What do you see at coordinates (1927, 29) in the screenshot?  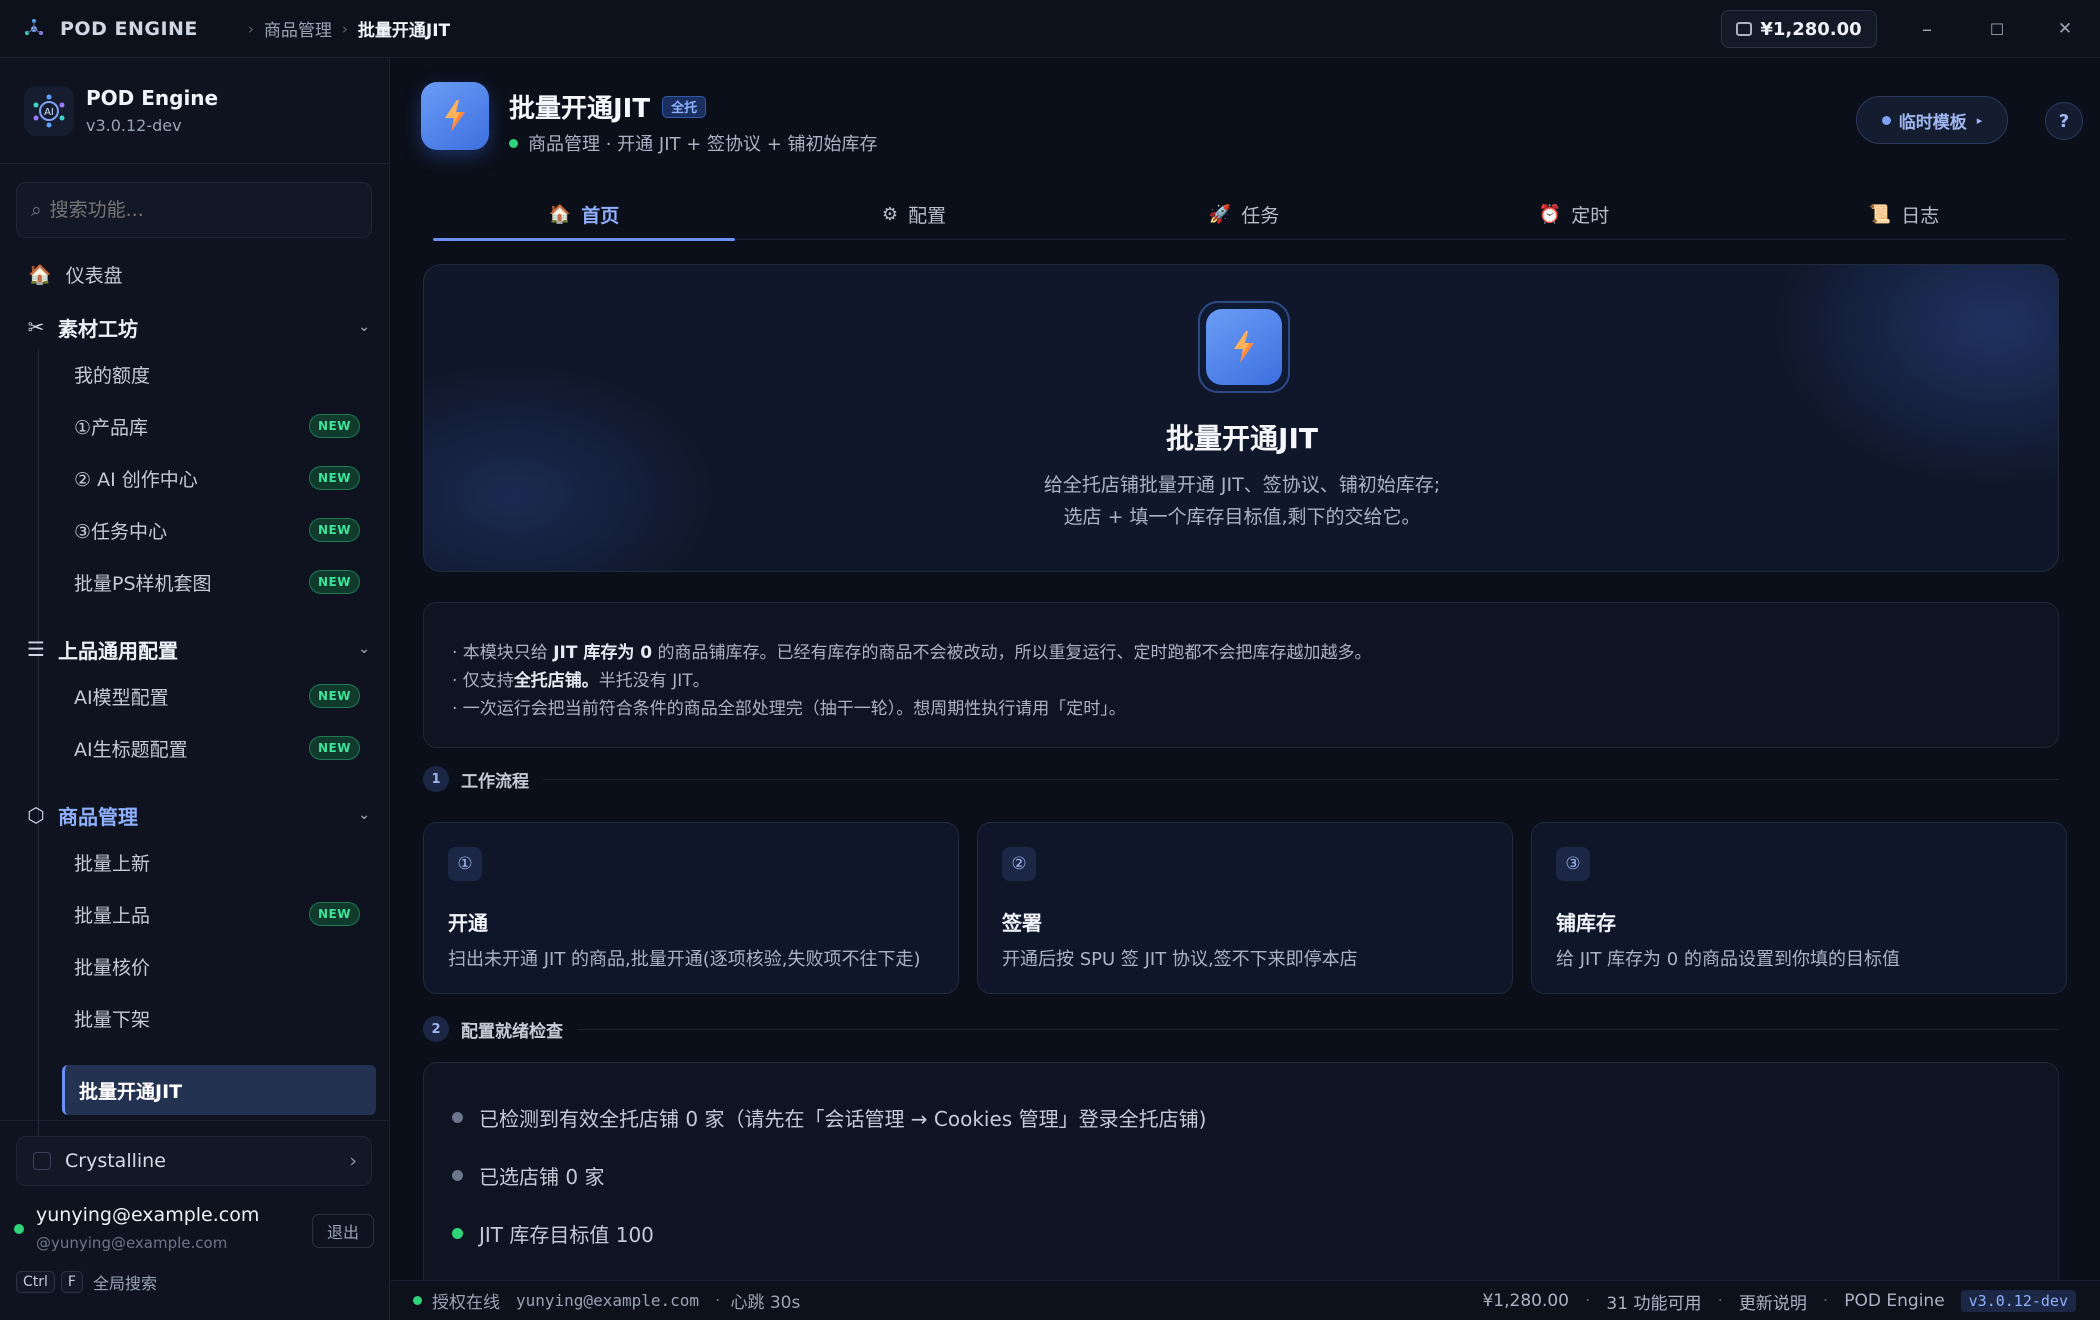 I see `minimize-button: –` at bounding box center [1927, 29].